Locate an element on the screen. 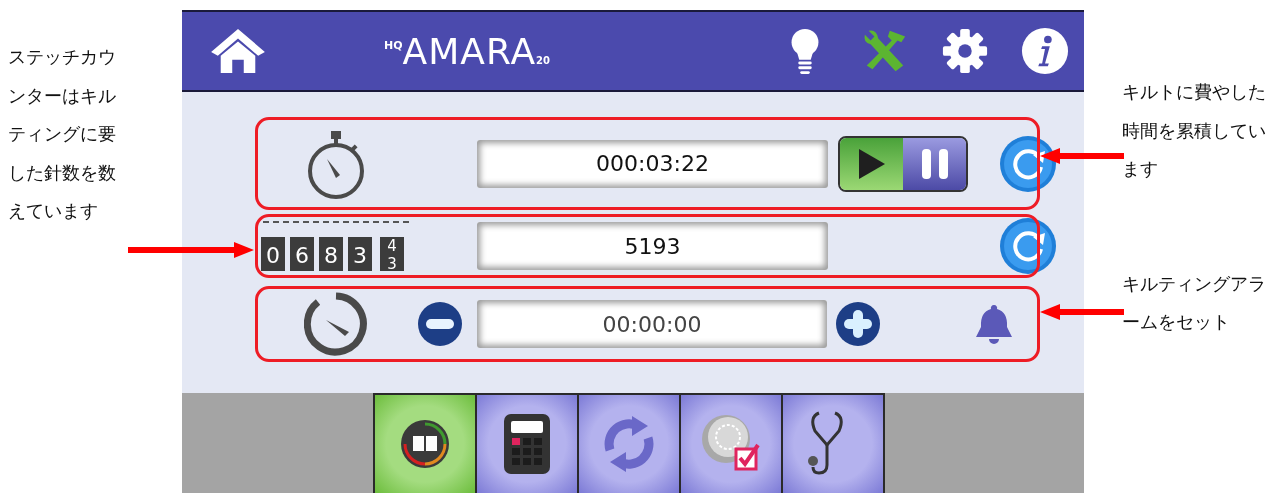 Image resolution: width=1285 pixels, height=493 pixels. calculator-icon is located at coordinates (527, 444).